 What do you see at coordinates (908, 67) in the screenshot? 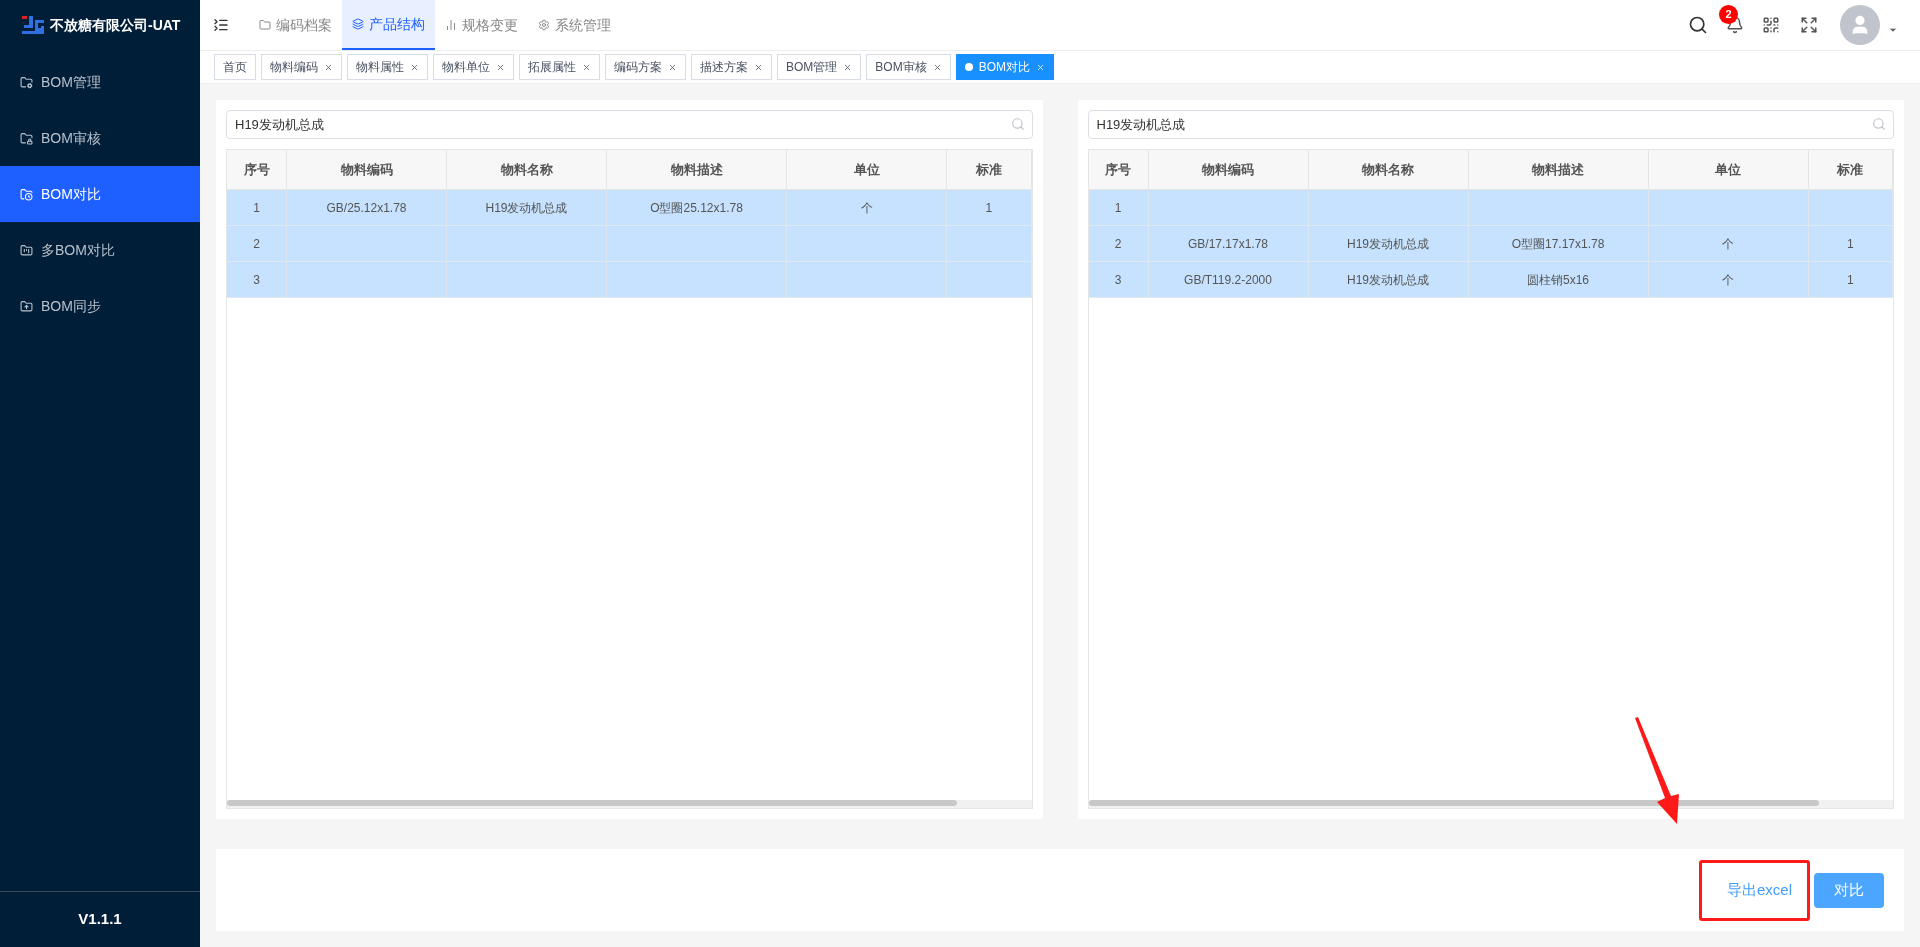
I see `page-tab: BOM审核` at bounding box center [908, 67].